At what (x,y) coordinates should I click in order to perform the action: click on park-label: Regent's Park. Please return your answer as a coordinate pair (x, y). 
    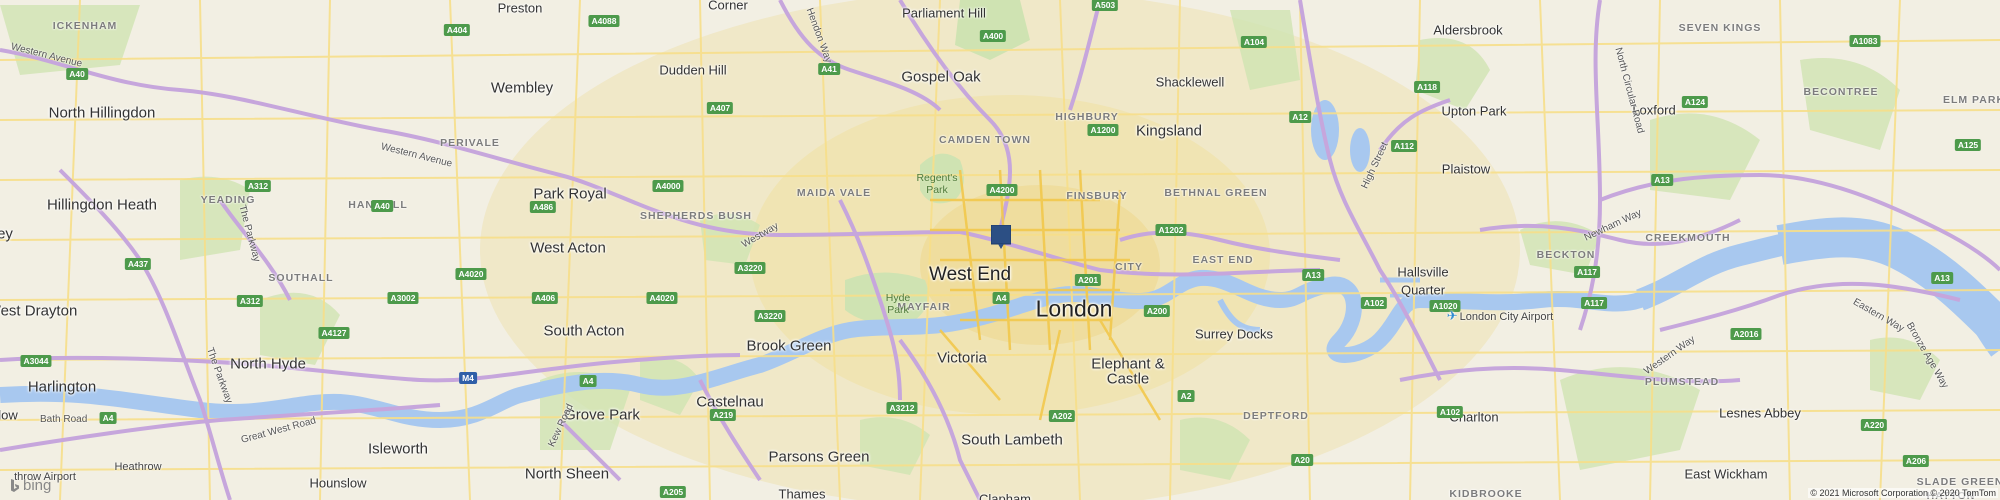
    Looking at the image, I should click on (937, 184).